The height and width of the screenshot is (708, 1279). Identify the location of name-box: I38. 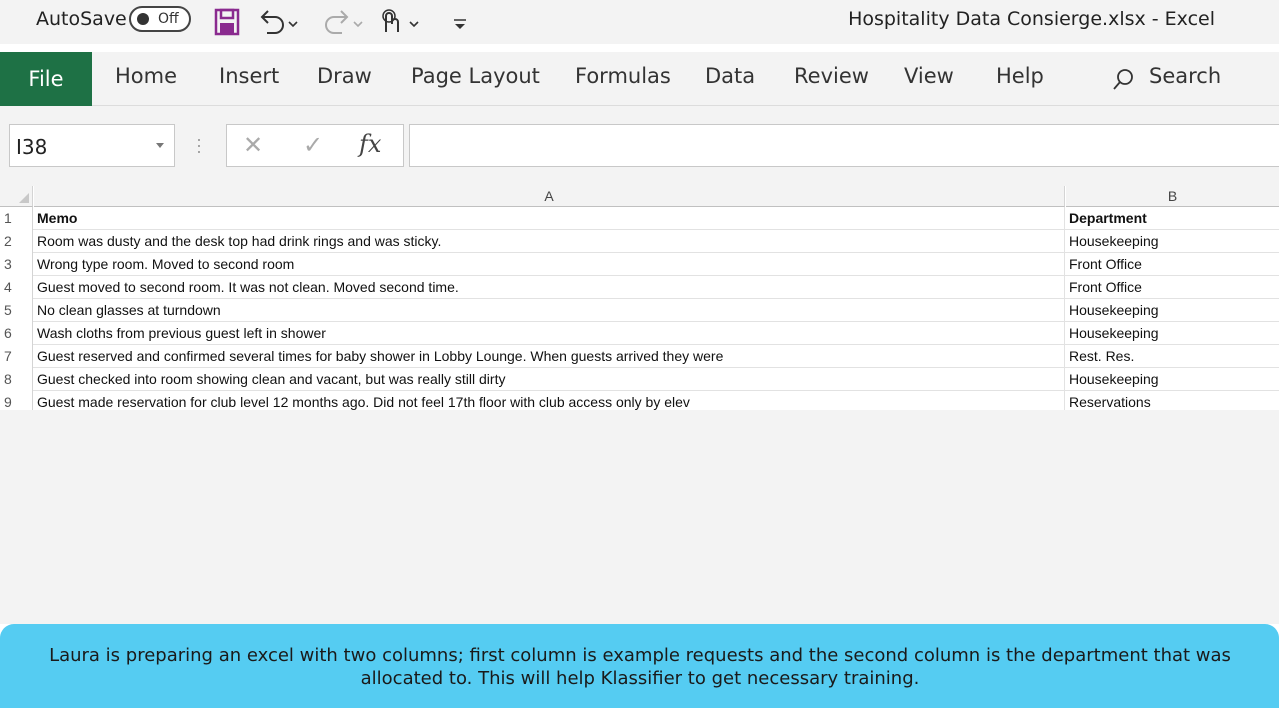
(92, 145).